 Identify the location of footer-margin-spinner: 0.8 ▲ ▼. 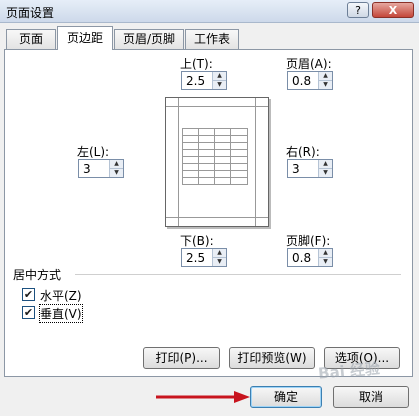
(310, 257).